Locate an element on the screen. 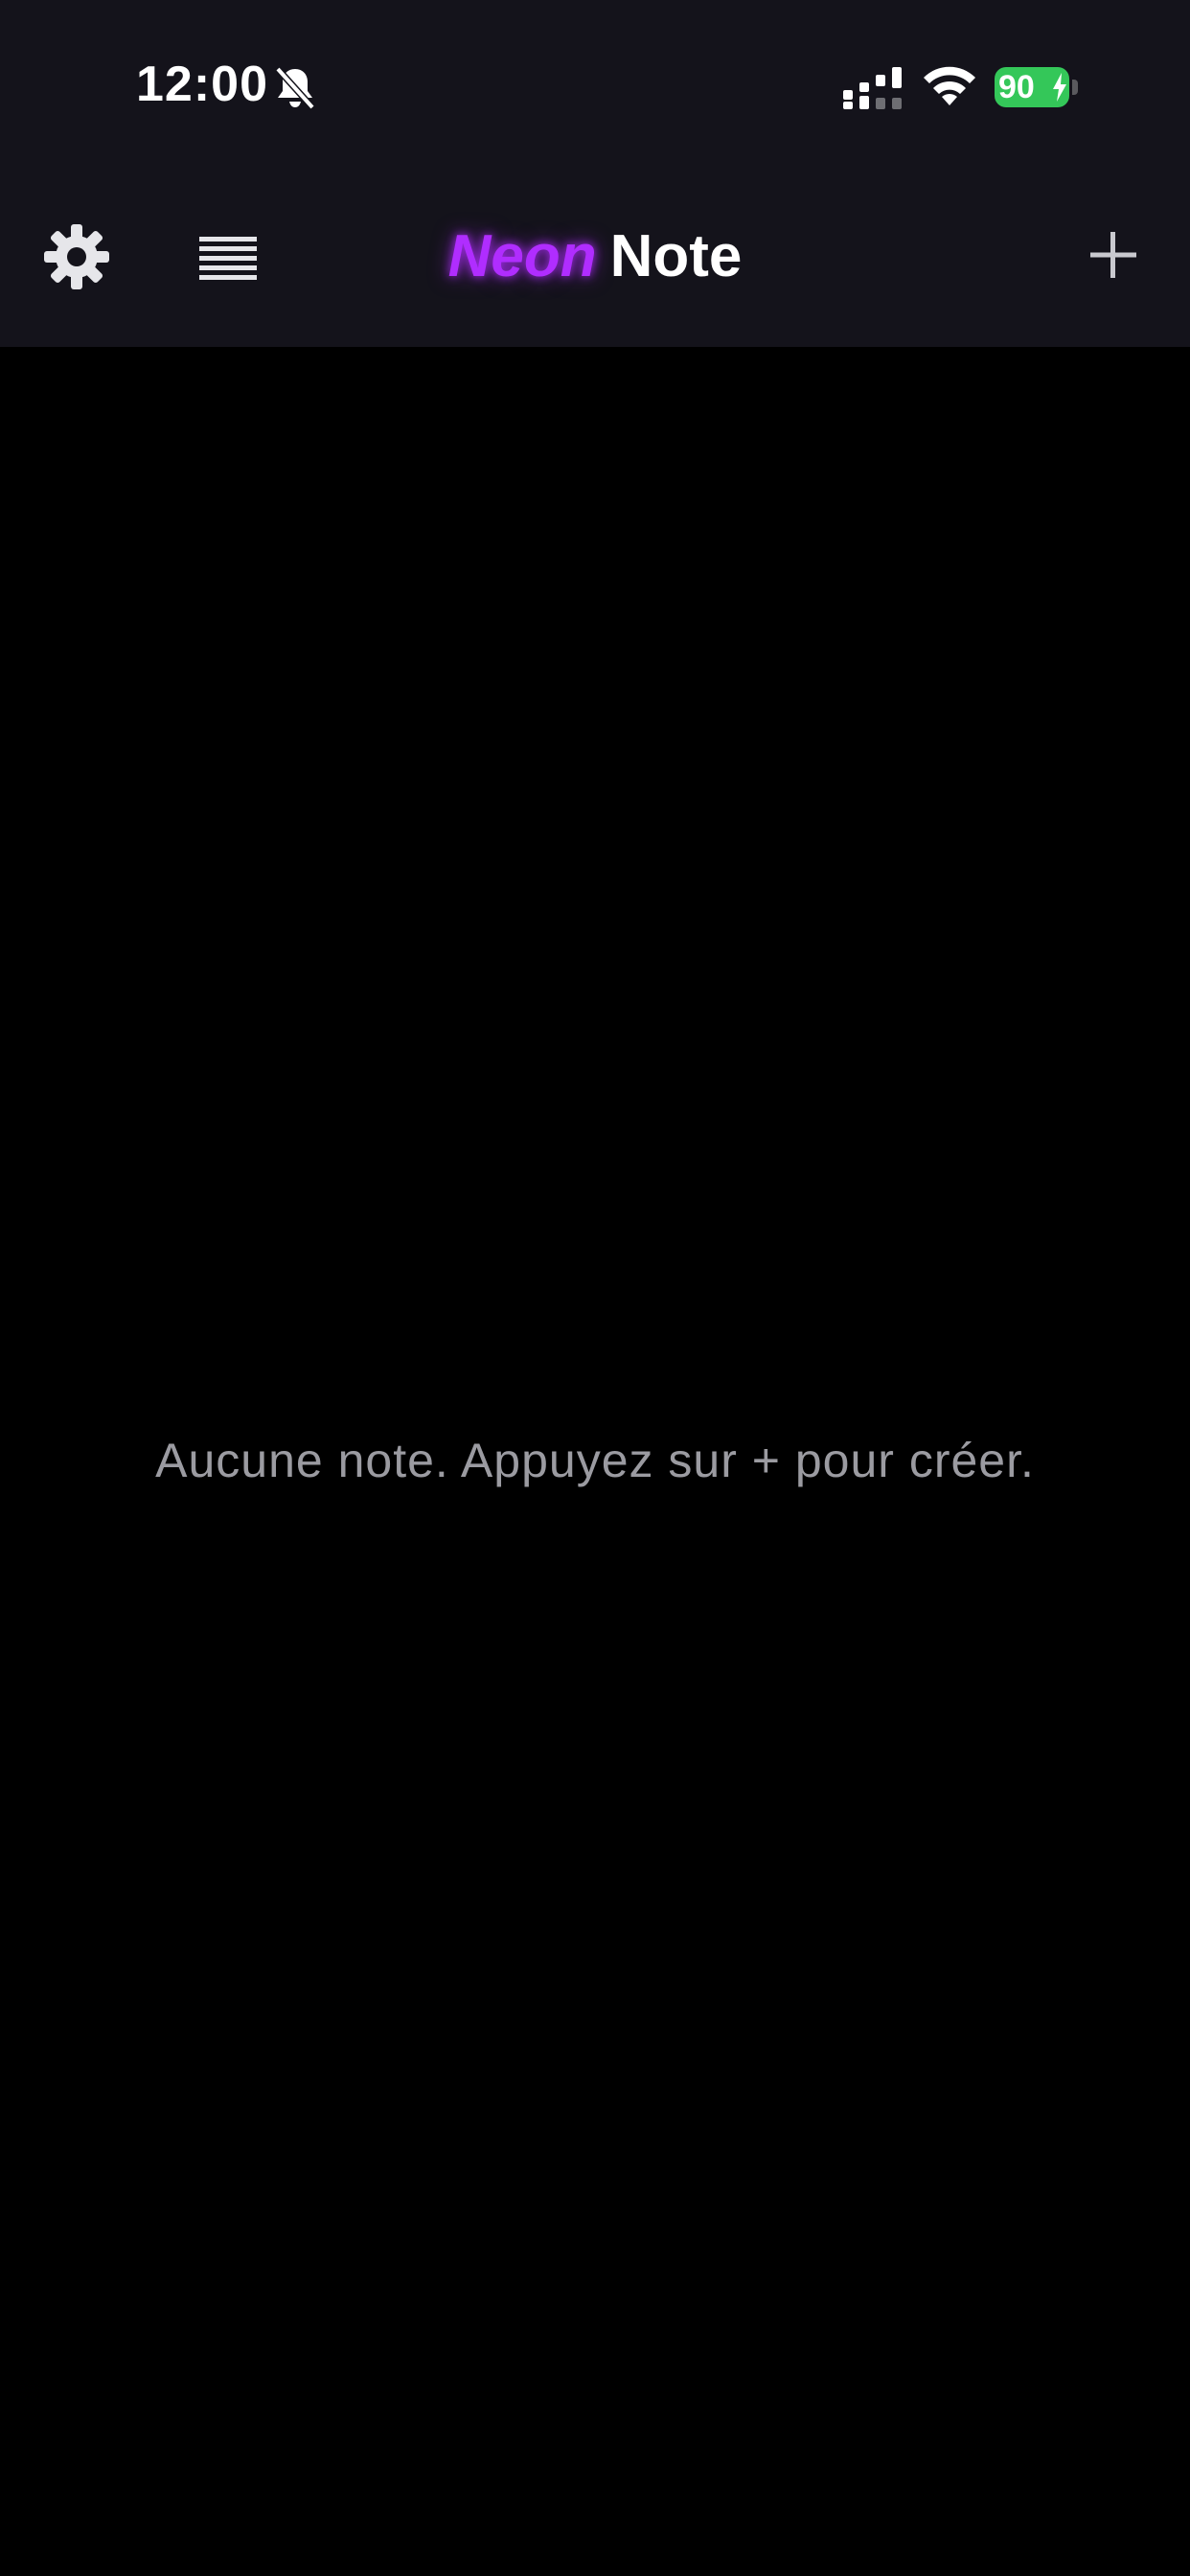 The height and width of the screenshot is (2576, 1190). signal-icon is located at coordinates (873, 88).